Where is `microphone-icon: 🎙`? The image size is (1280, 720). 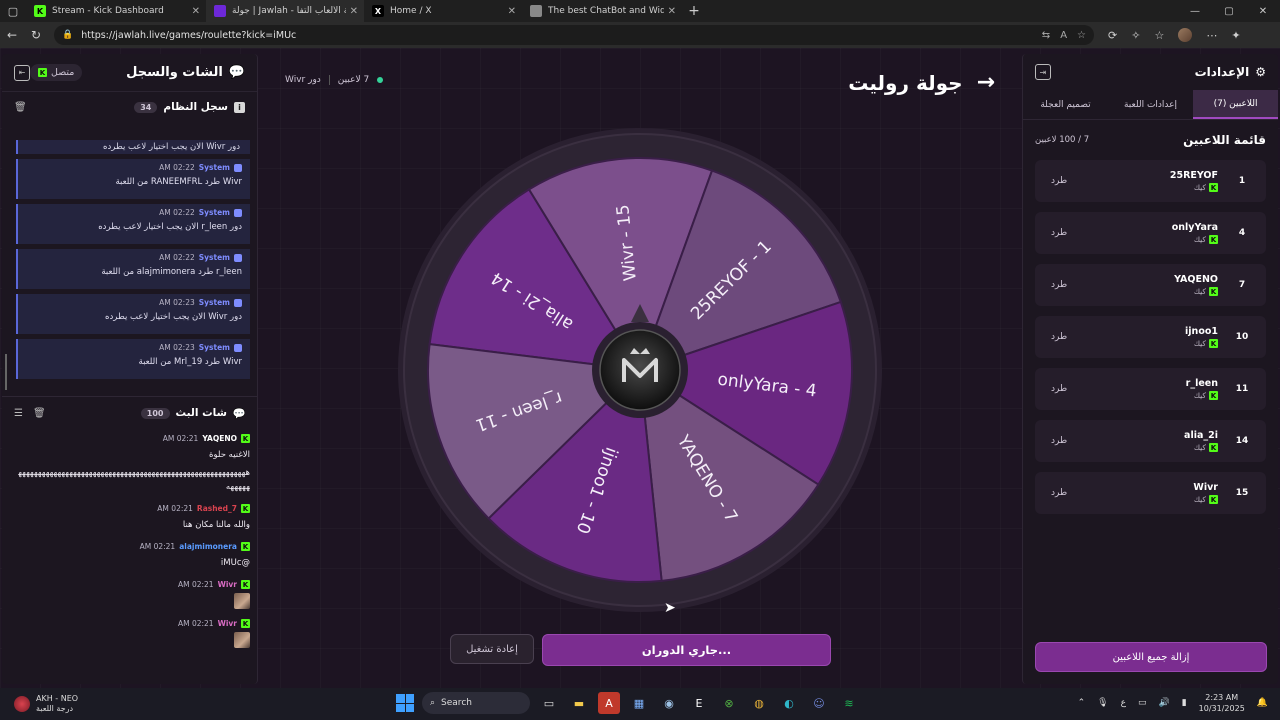
microphone-icon: 🎙 is located at coordinates (1102, 703).